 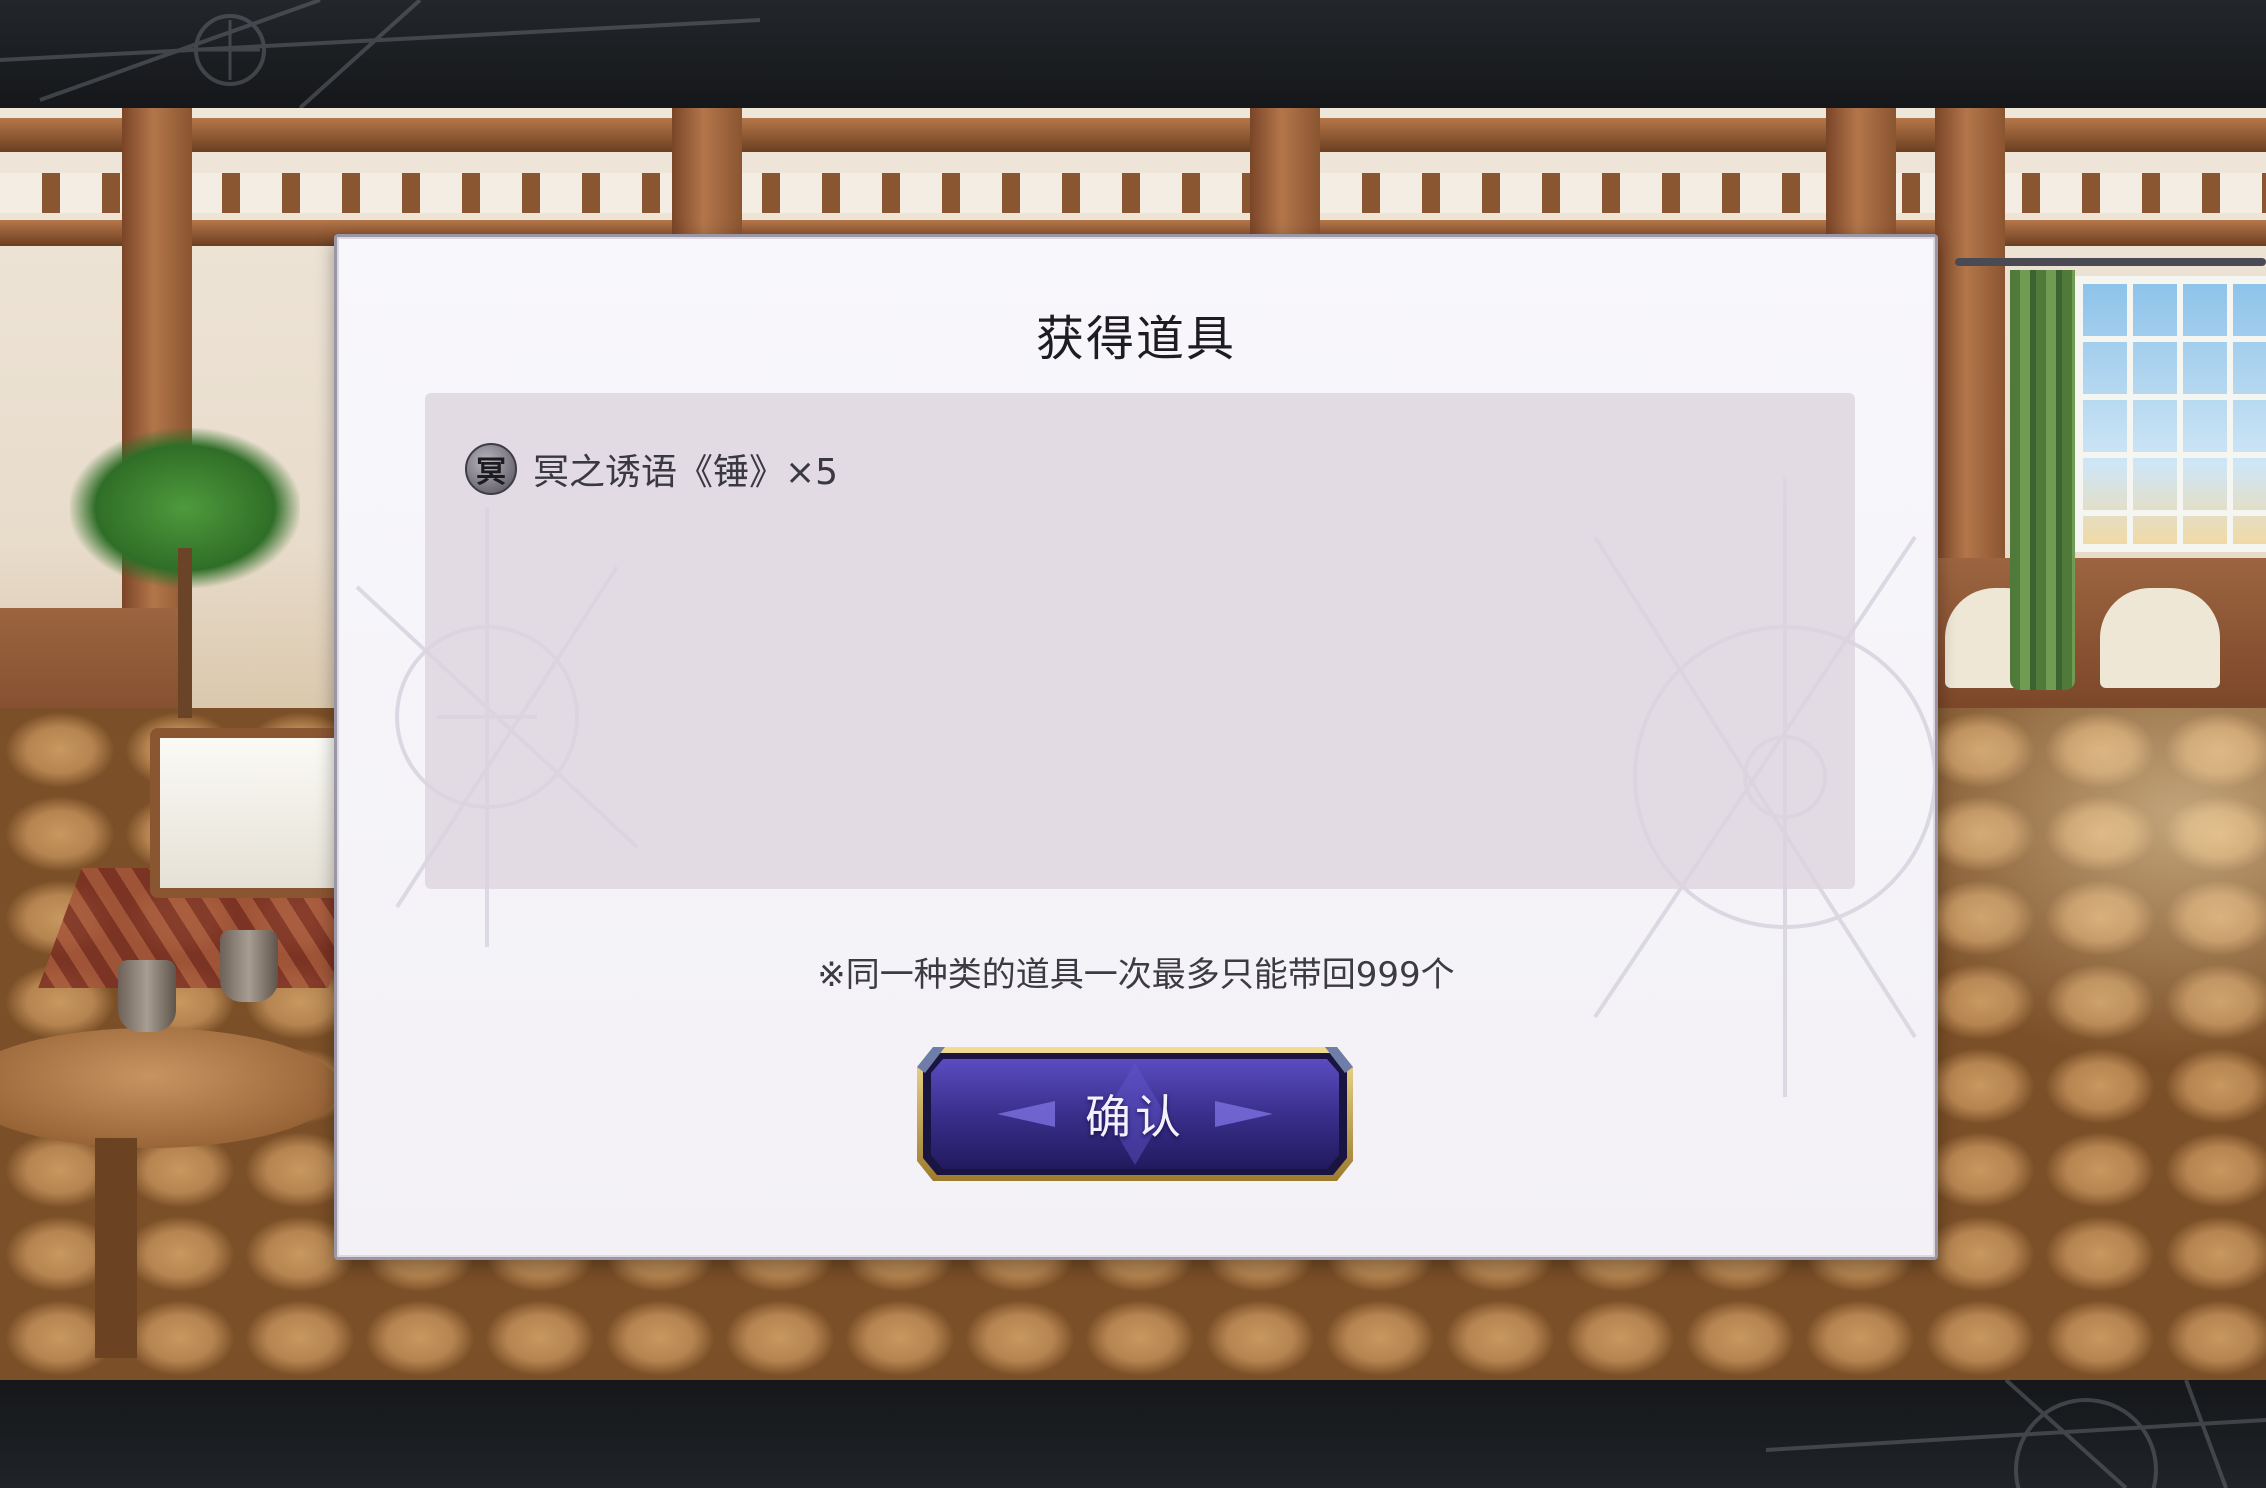 What do you see at coordinates (1135, 339) in the screenshot?
I see `dialog-title: 获得道具` at bounding box center [1135, 339].